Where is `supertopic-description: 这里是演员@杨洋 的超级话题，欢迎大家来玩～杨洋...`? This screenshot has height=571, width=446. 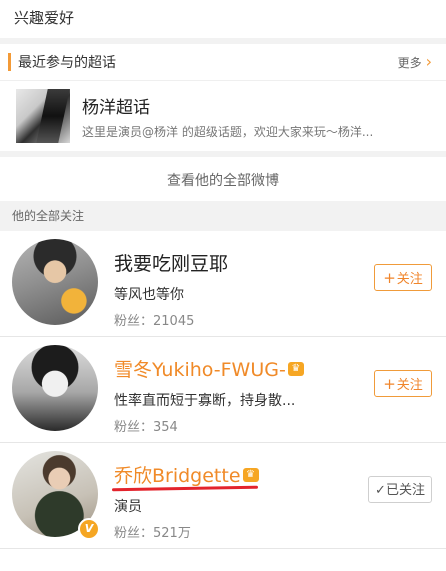 supertopic-description: 这里是演员@杨洋 的超级话题，欢迎大家来玩～杨洋... is located at coordinates (228, 131).